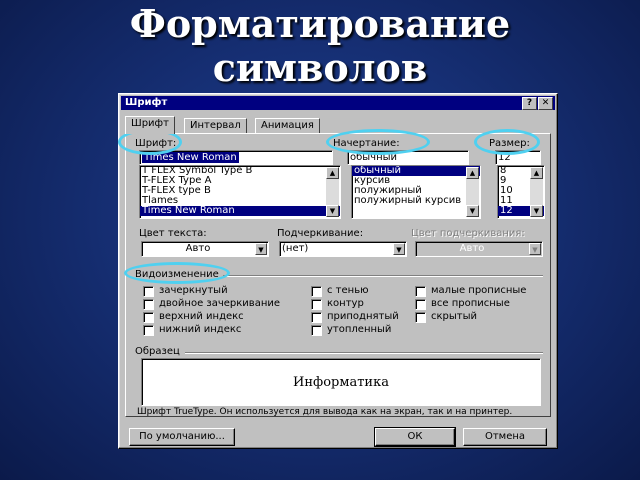 The width and height of the screenshot is (640, 480). What do you see at coordinates (287, 125) in the screenshot?
I see `tab-animation: Анимация` at bounding box center [287, 125].